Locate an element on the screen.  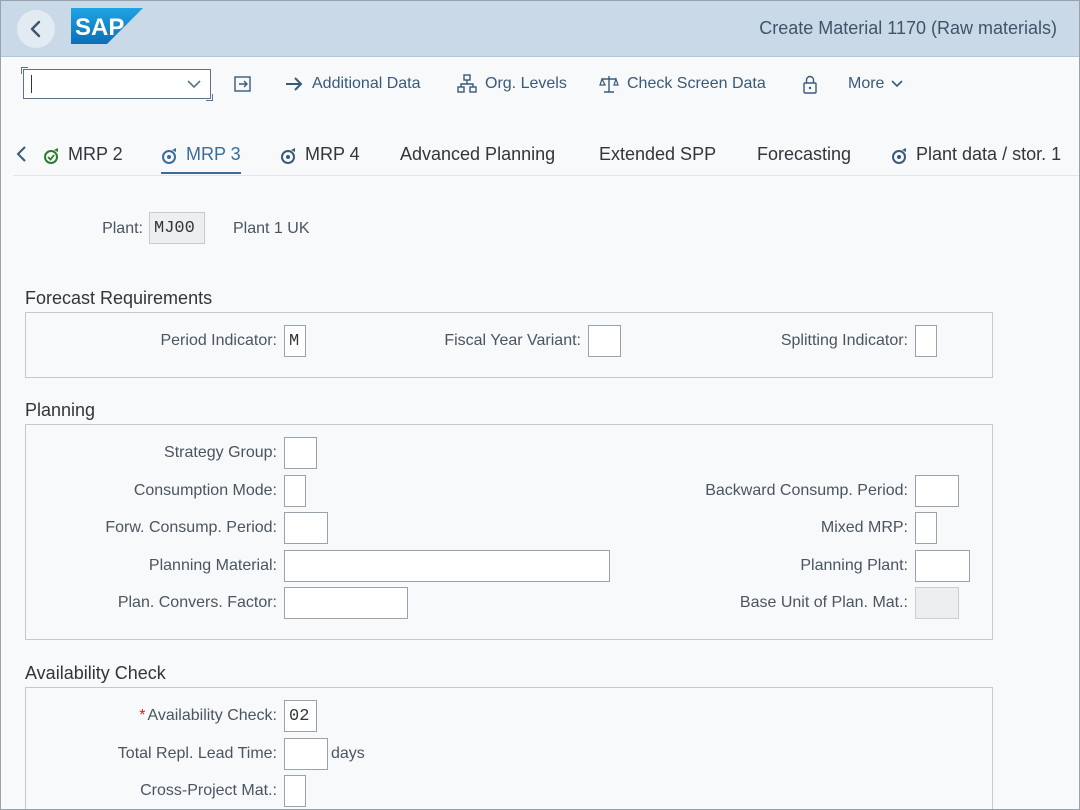
tab-label: Plant data / stor. 1 is located at coordinates (989, 154).